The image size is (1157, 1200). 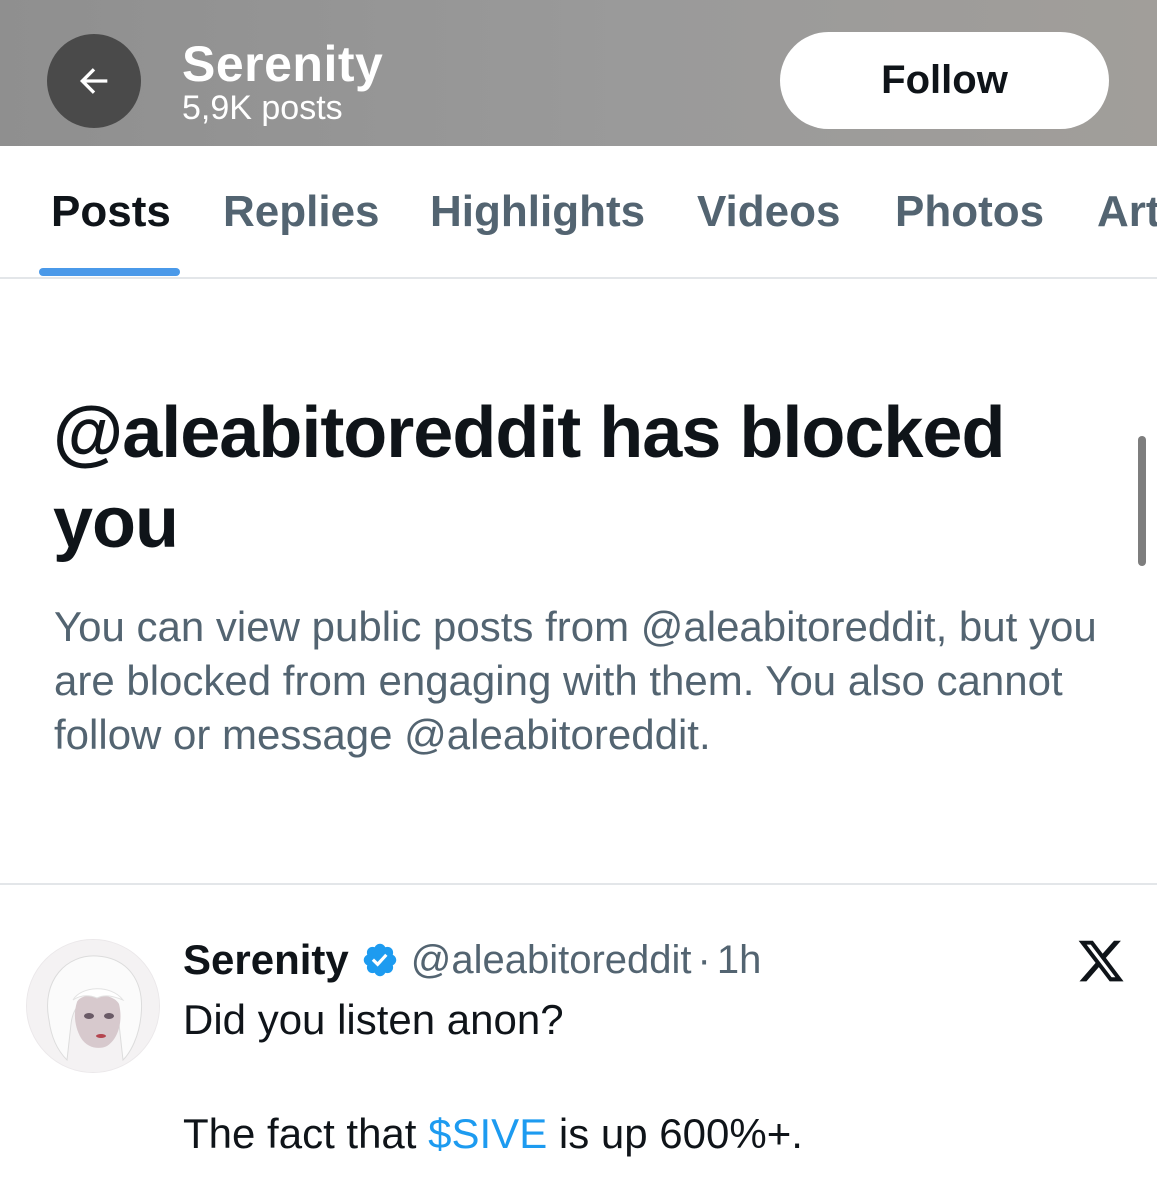 I want to click on post-text-line-1: Did you listen anon?, so click(x=373, y=1019).